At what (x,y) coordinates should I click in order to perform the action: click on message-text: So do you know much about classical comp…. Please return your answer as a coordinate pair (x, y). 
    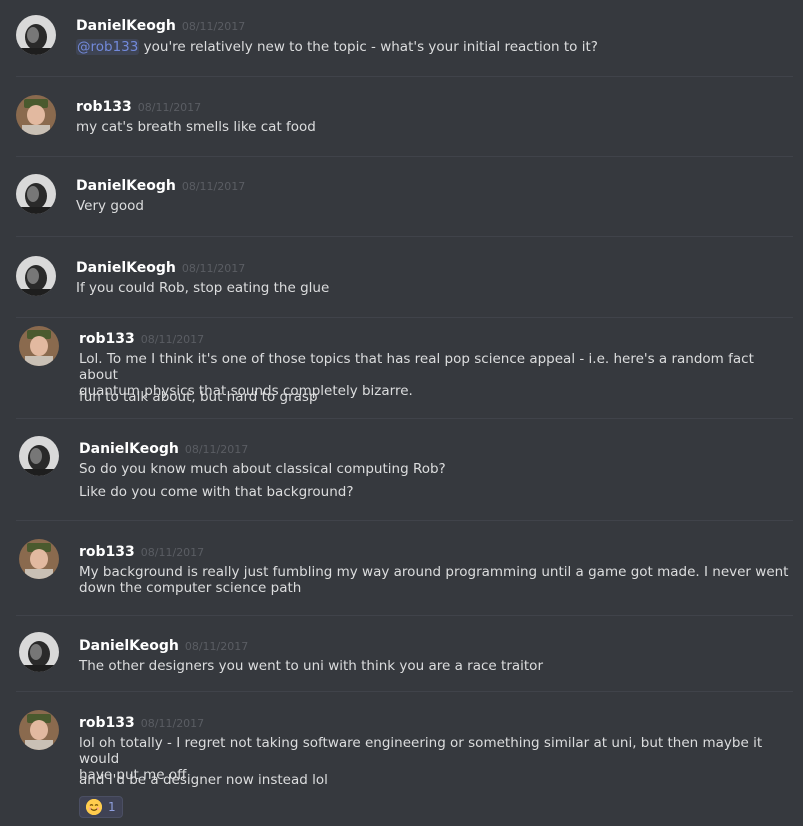
    Looking at the image, I should click on (262, 469).